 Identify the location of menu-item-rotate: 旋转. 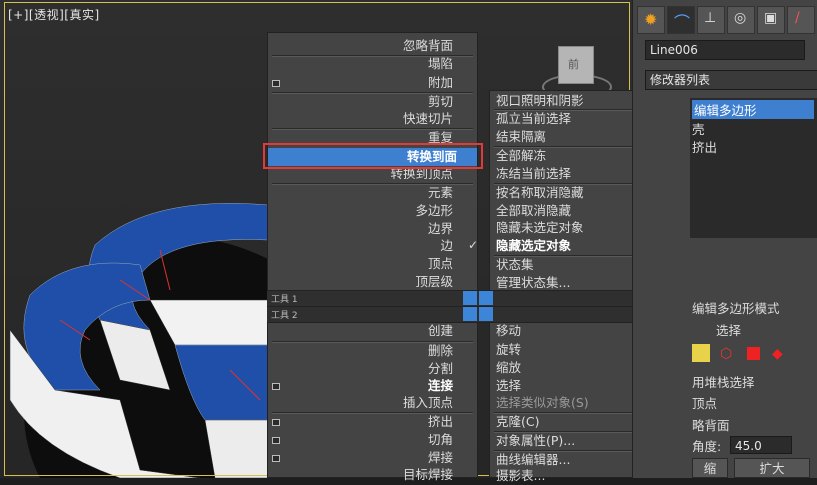
(508, 350).